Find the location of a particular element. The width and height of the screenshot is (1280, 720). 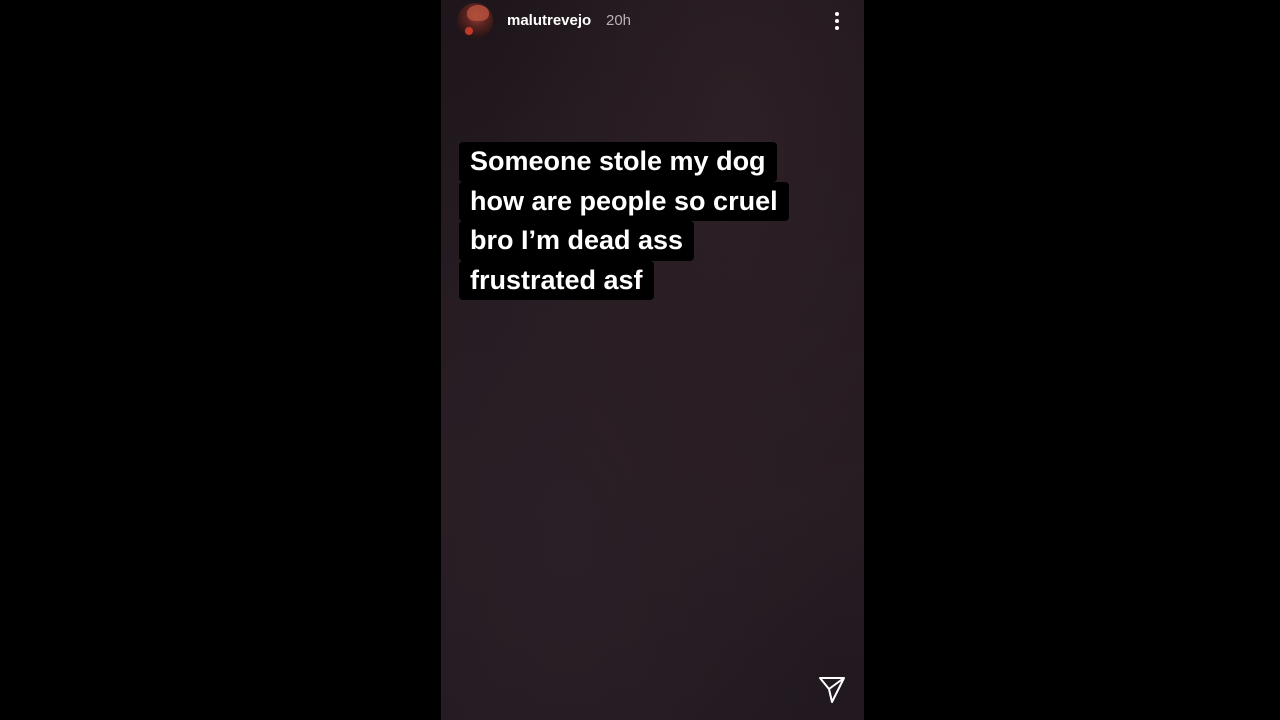

story-text-line: how are people so cruel is located at coordinates (624, 201).